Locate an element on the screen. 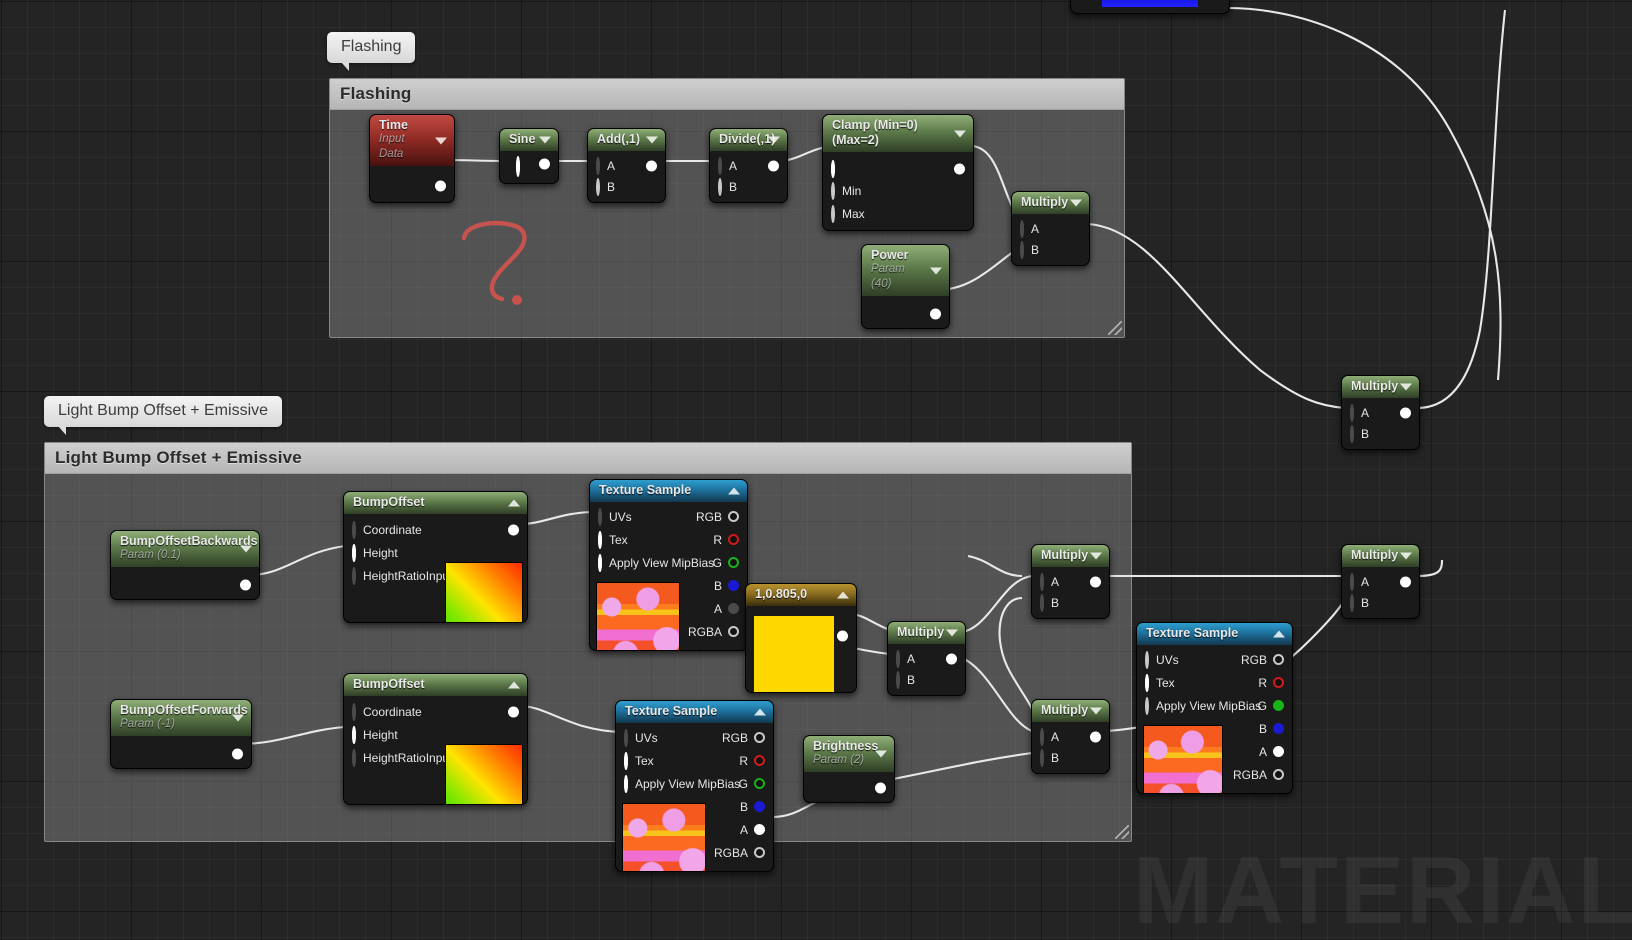  node-bumpoffsetforwards-param: BumpOffsetForwards Param (-1) is located at coordinates (181, 734).